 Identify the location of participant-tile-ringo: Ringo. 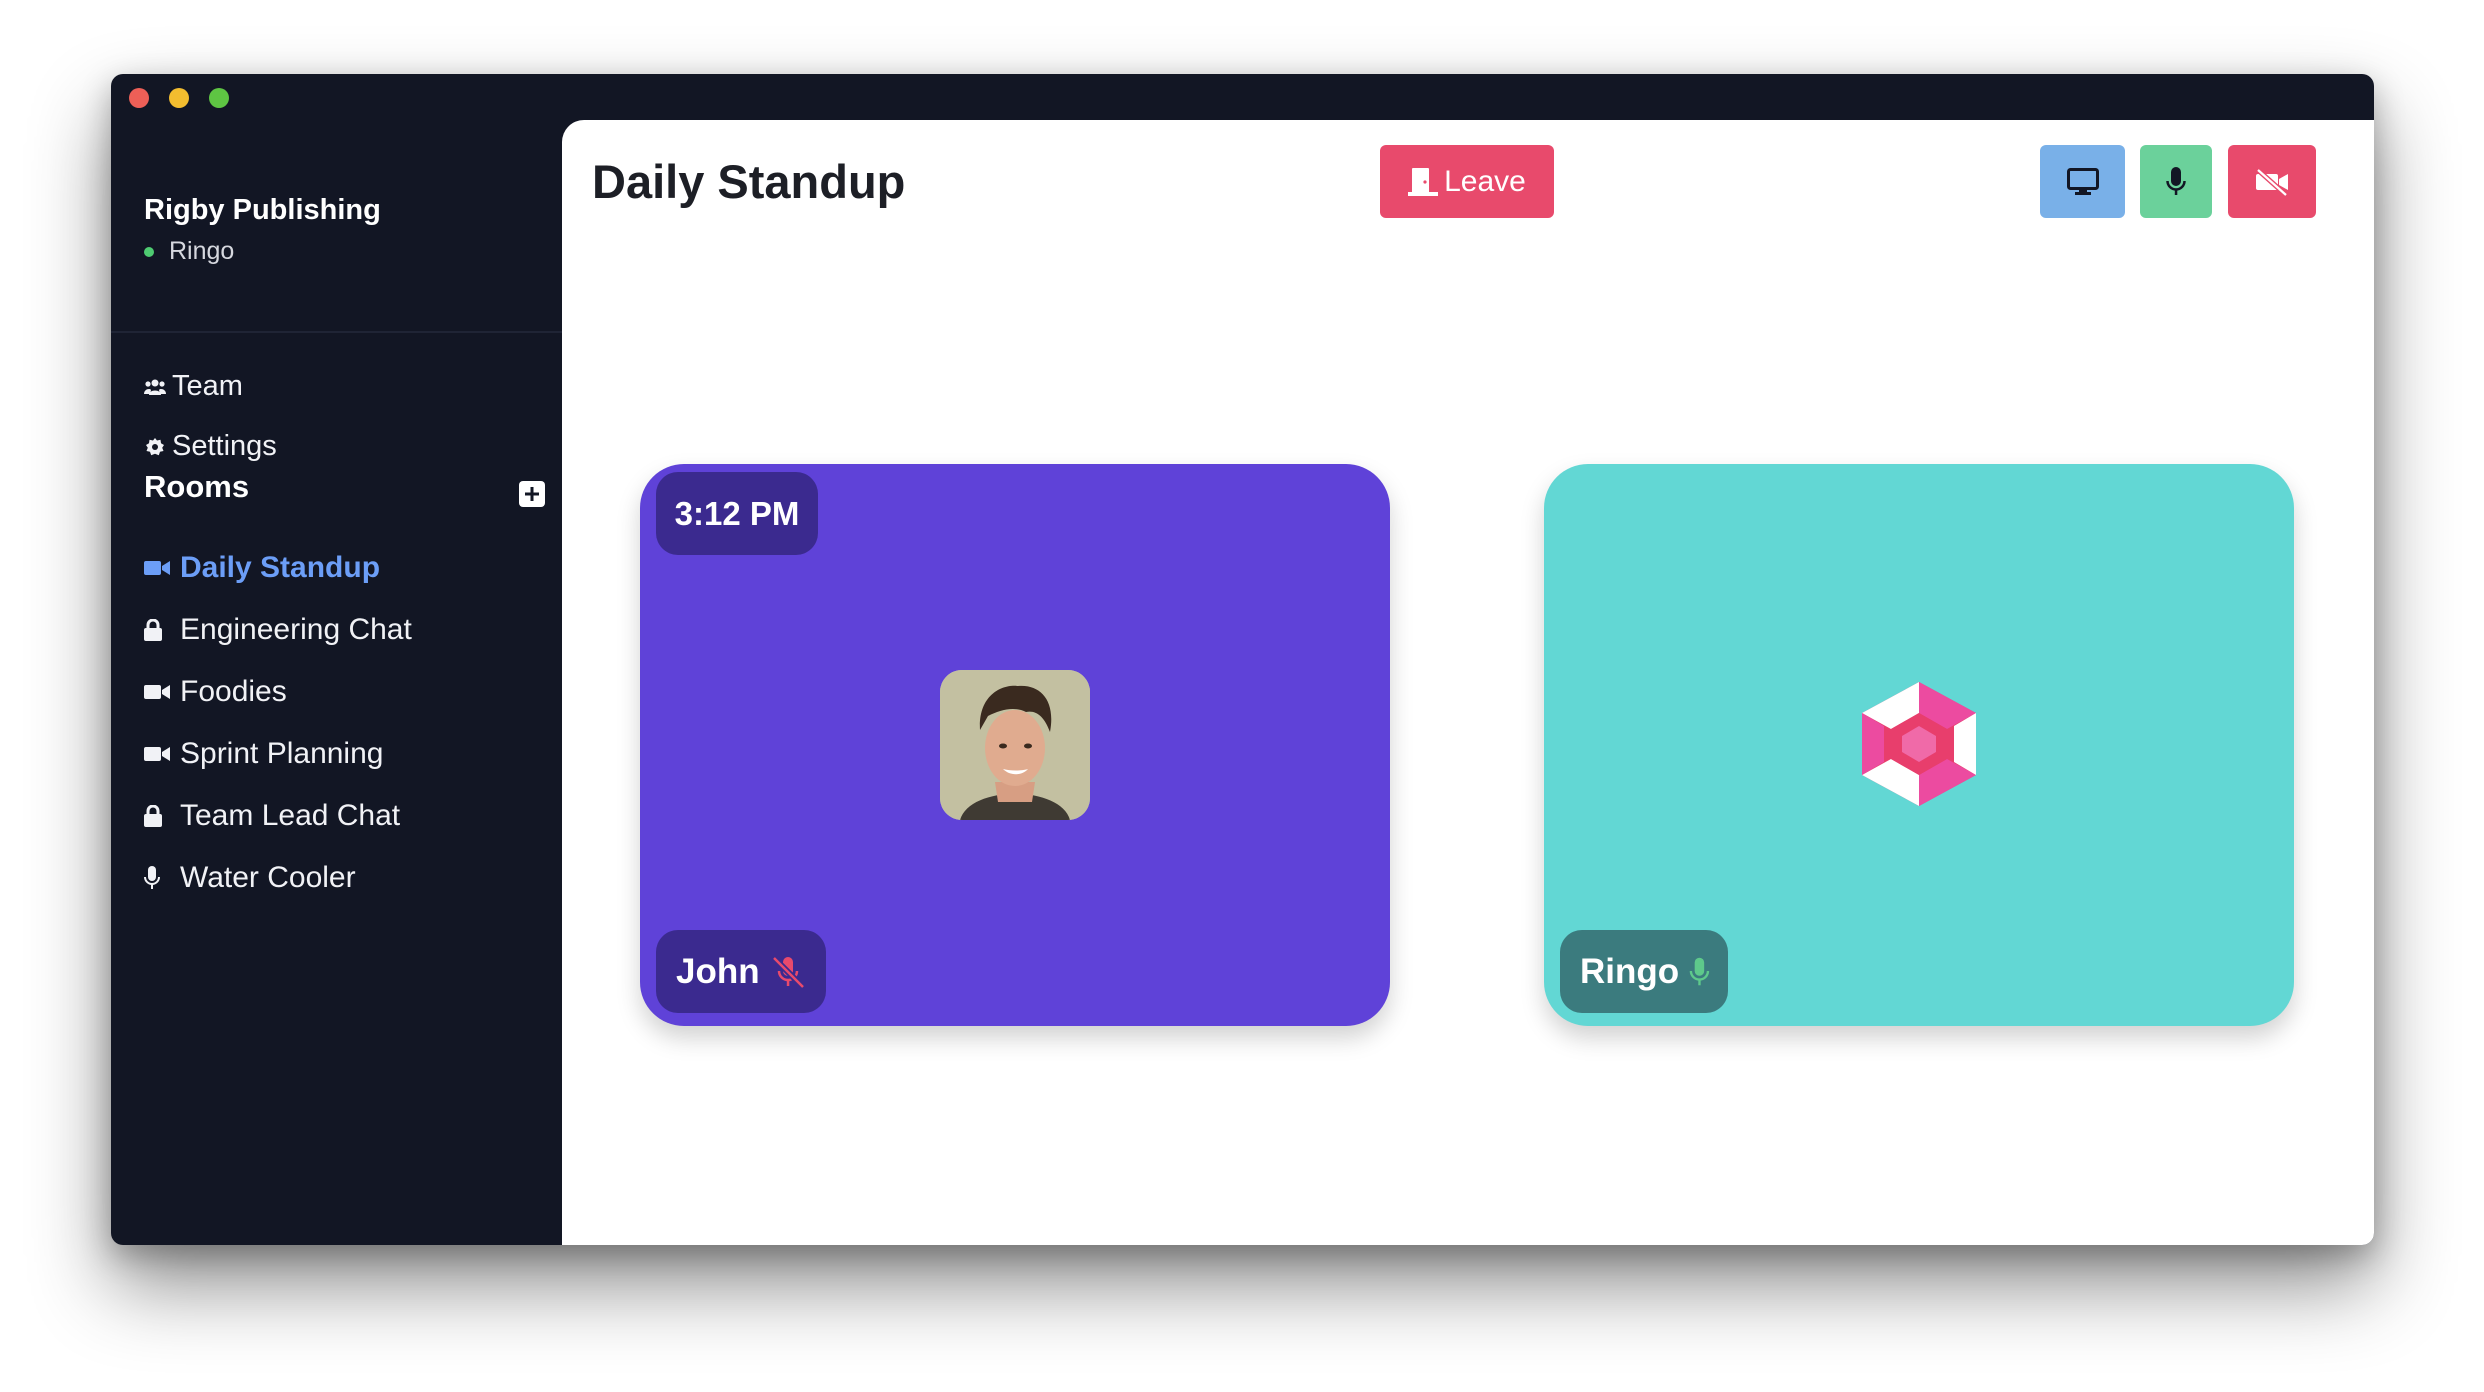
(1919, 745).